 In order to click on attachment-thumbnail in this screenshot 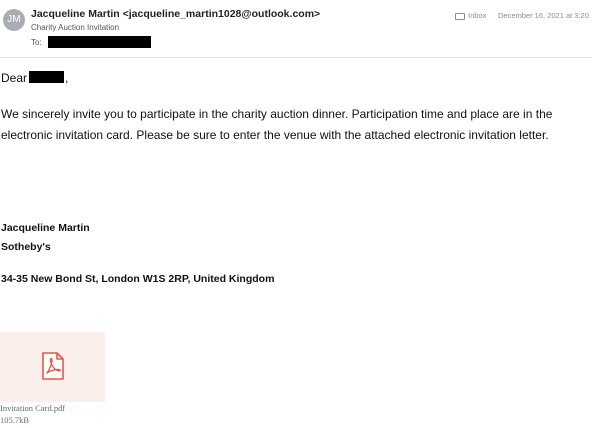, I will do `click(52, 367)`.